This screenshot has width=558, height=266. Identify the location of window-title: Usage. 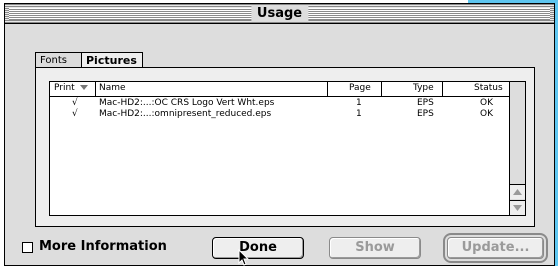
(279, 13).